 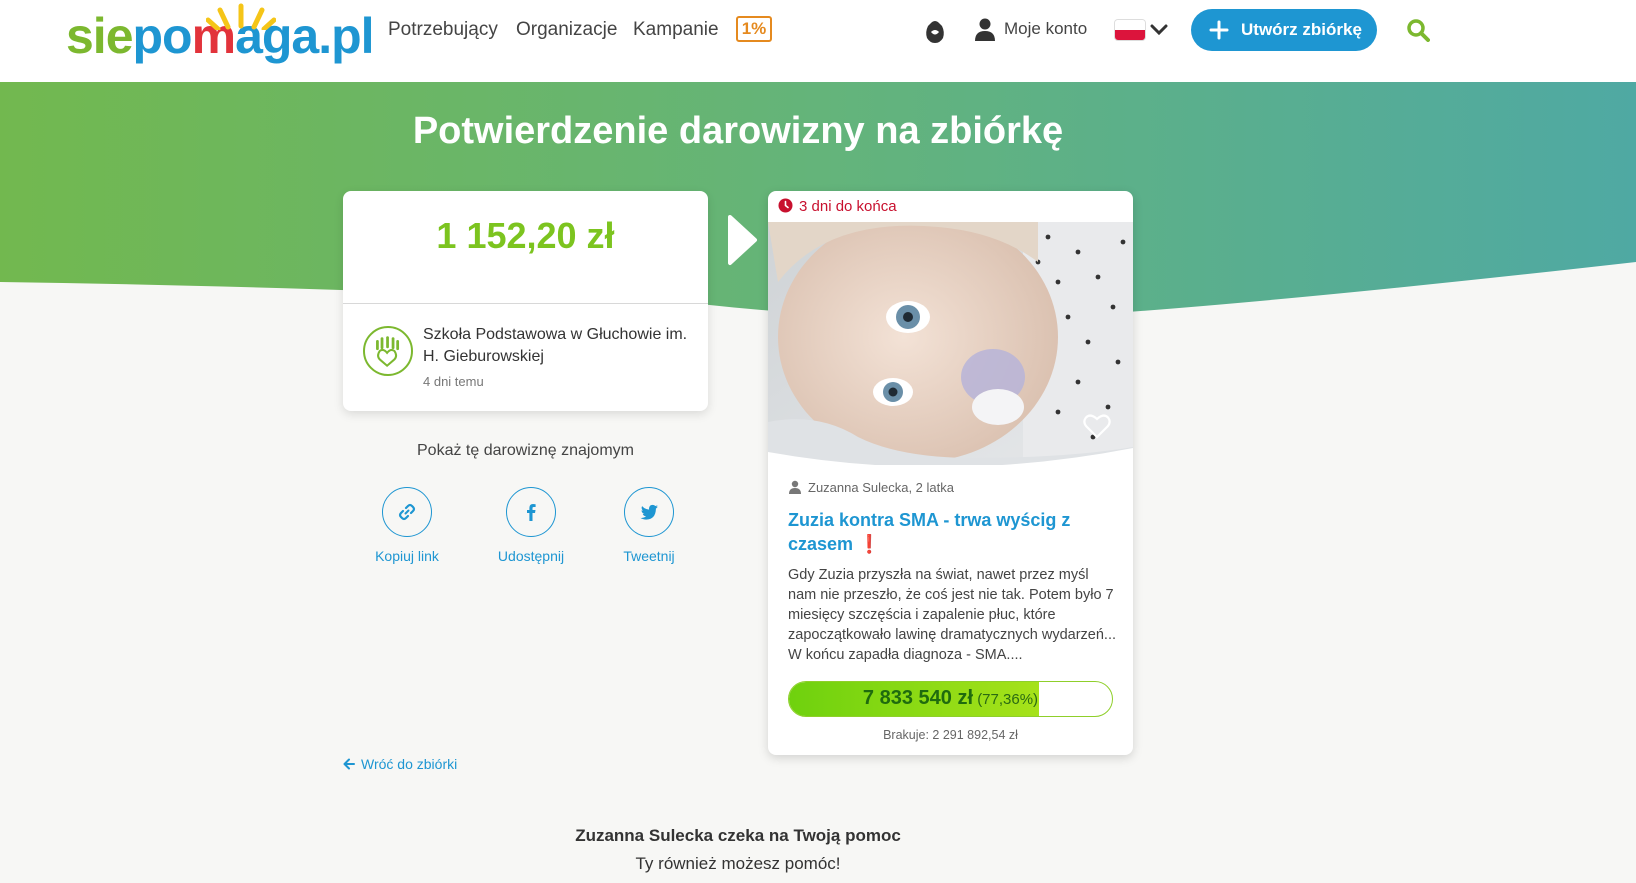 I want to click on search-icon, so click(x=1418, y=30).